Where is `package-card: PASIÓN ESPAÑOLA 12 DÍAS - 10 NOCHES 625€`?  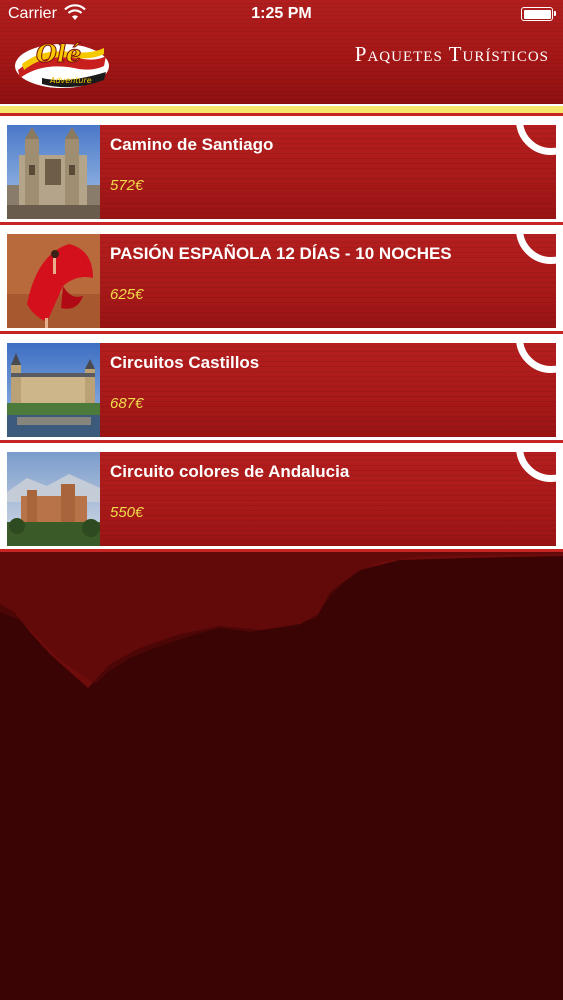
package-card: PASIÓN ESPAÑOLA 12 DÍAS - 10 NOCHES 625€ is located at coordinates (328, 281).